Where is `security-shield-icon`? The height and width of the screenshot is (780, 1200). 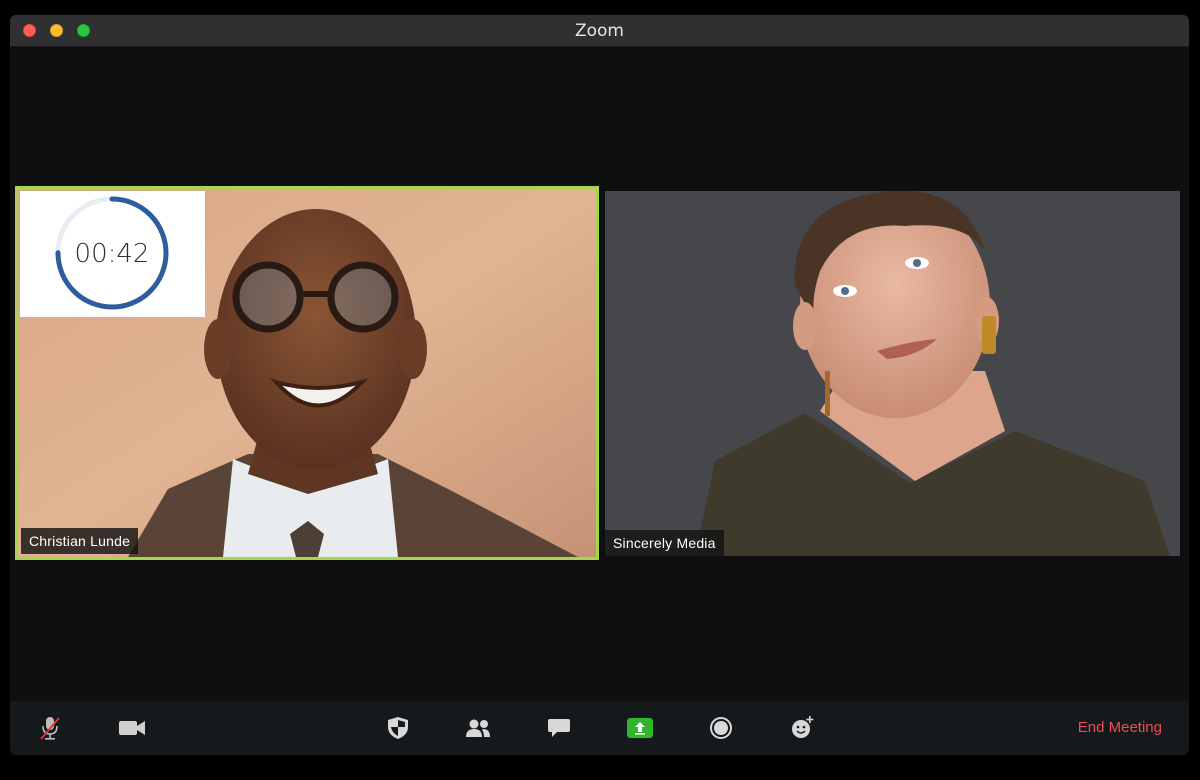 security-shield-icon is located at coordinates (398, 728).